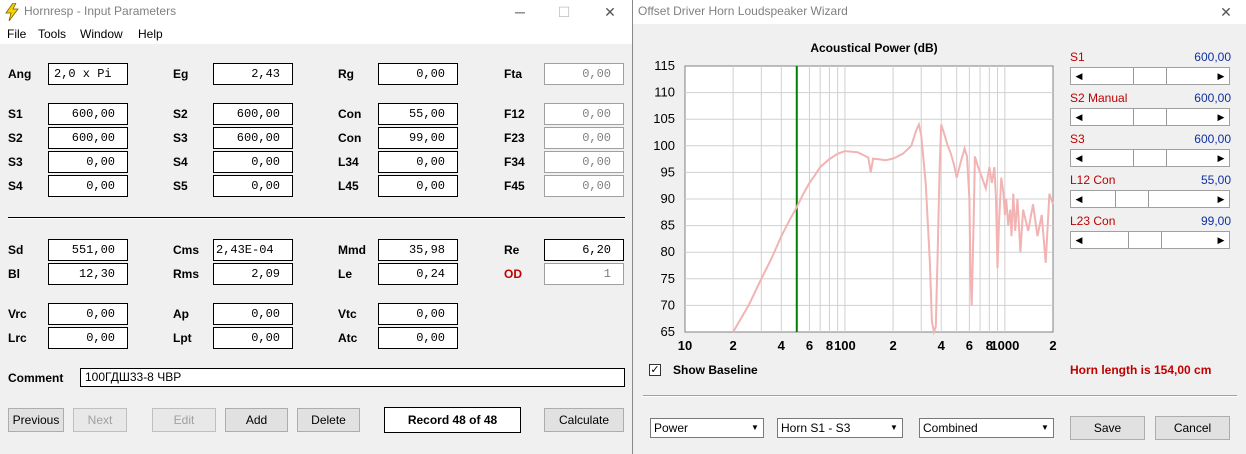 The width and height of the screenshot is (1246, 454). Describe the element at coordinates (150, 34) in the screenshot. I see `menu-help: Help` at that location.